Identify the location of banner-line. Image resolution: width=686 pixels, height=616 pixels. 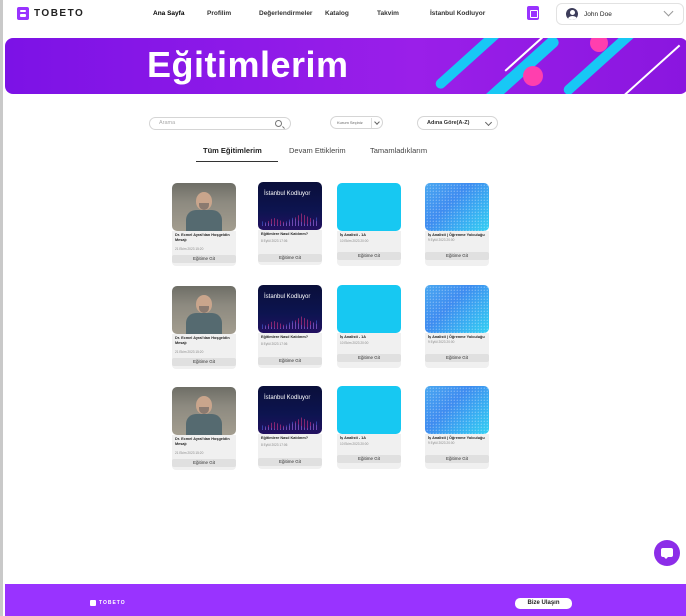
(649, 69).